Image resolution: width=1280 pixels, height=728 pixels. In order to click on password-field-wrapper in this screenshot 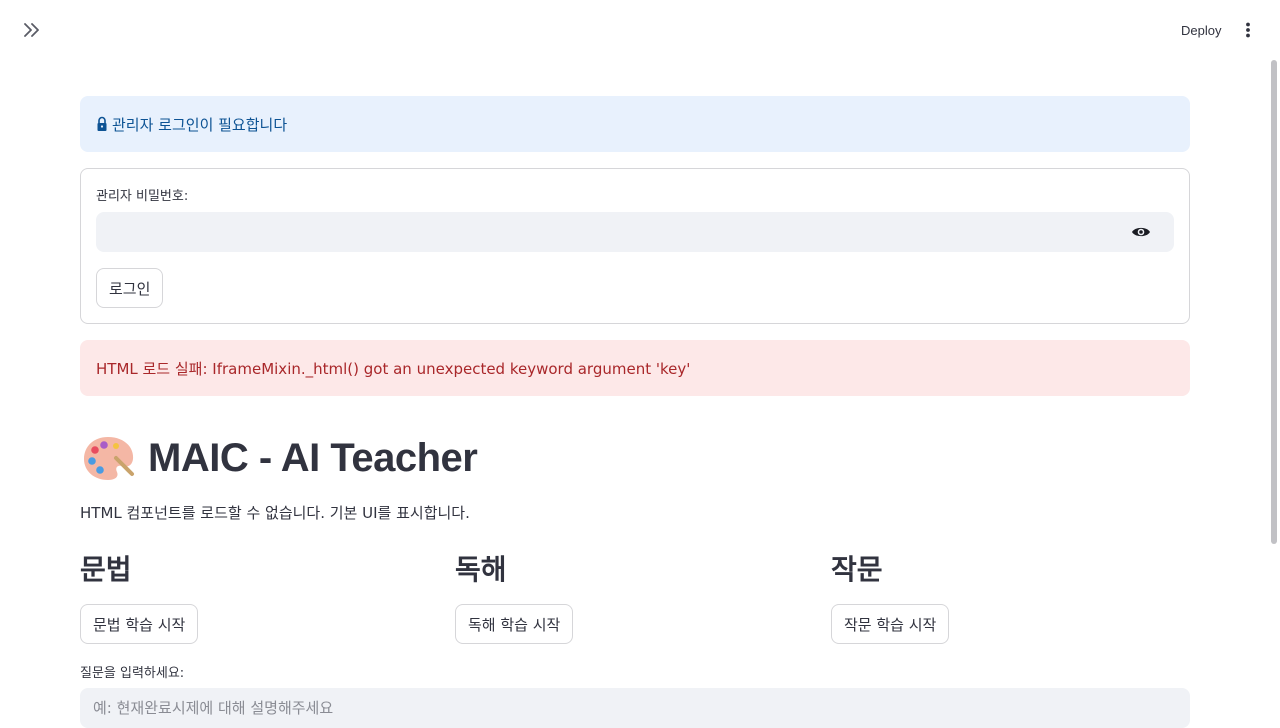, I will do `click(635, 232)`.